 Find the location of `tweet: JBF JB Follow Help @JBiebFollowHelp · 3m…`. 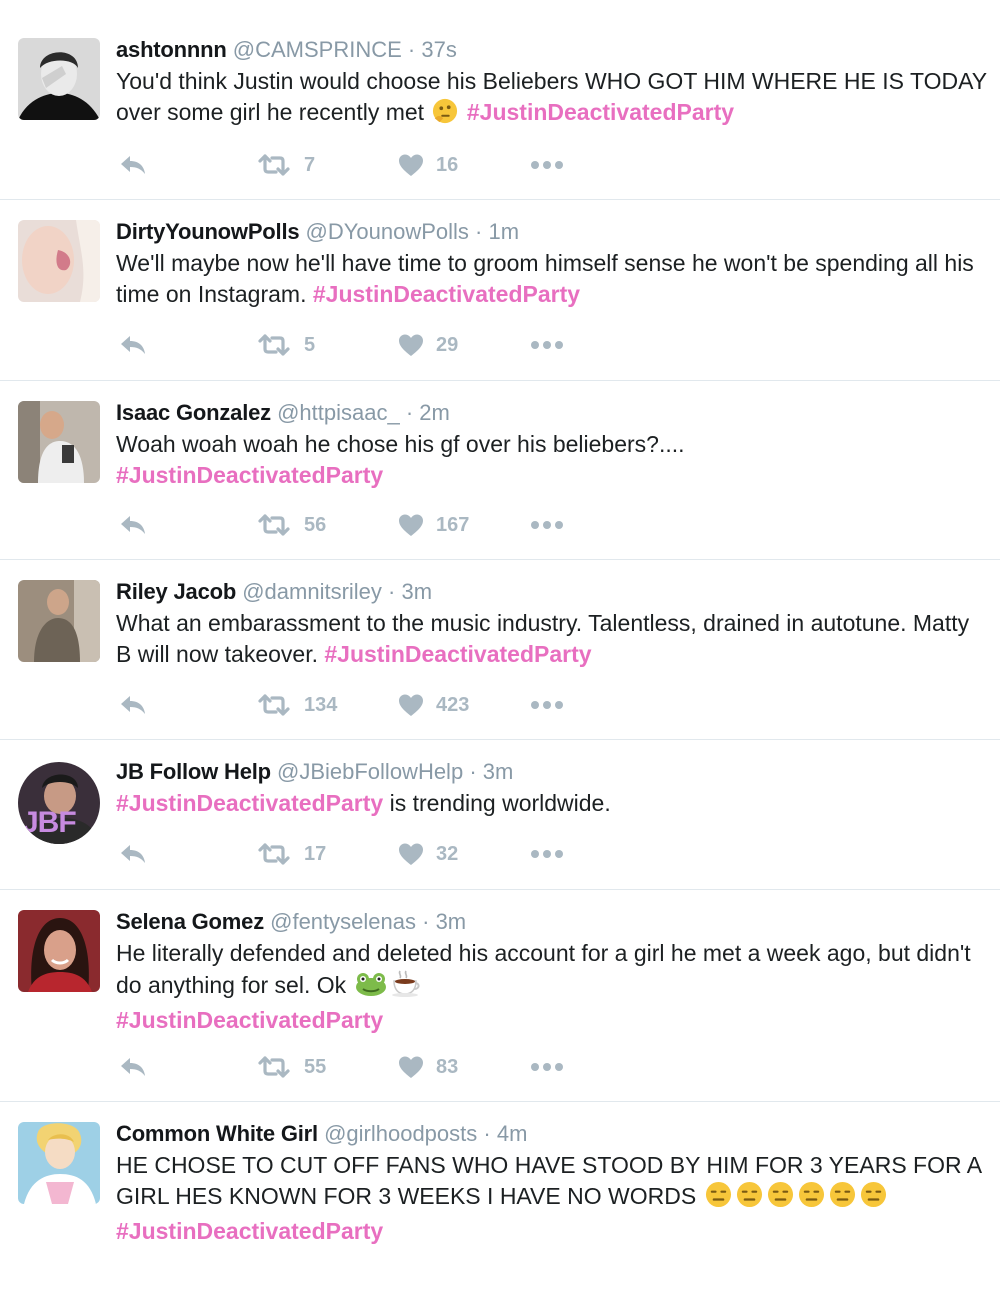

tweet: JBF JB Follow Help @JBiebFollowHelp · 3m… is located at coordinates (500, 815).